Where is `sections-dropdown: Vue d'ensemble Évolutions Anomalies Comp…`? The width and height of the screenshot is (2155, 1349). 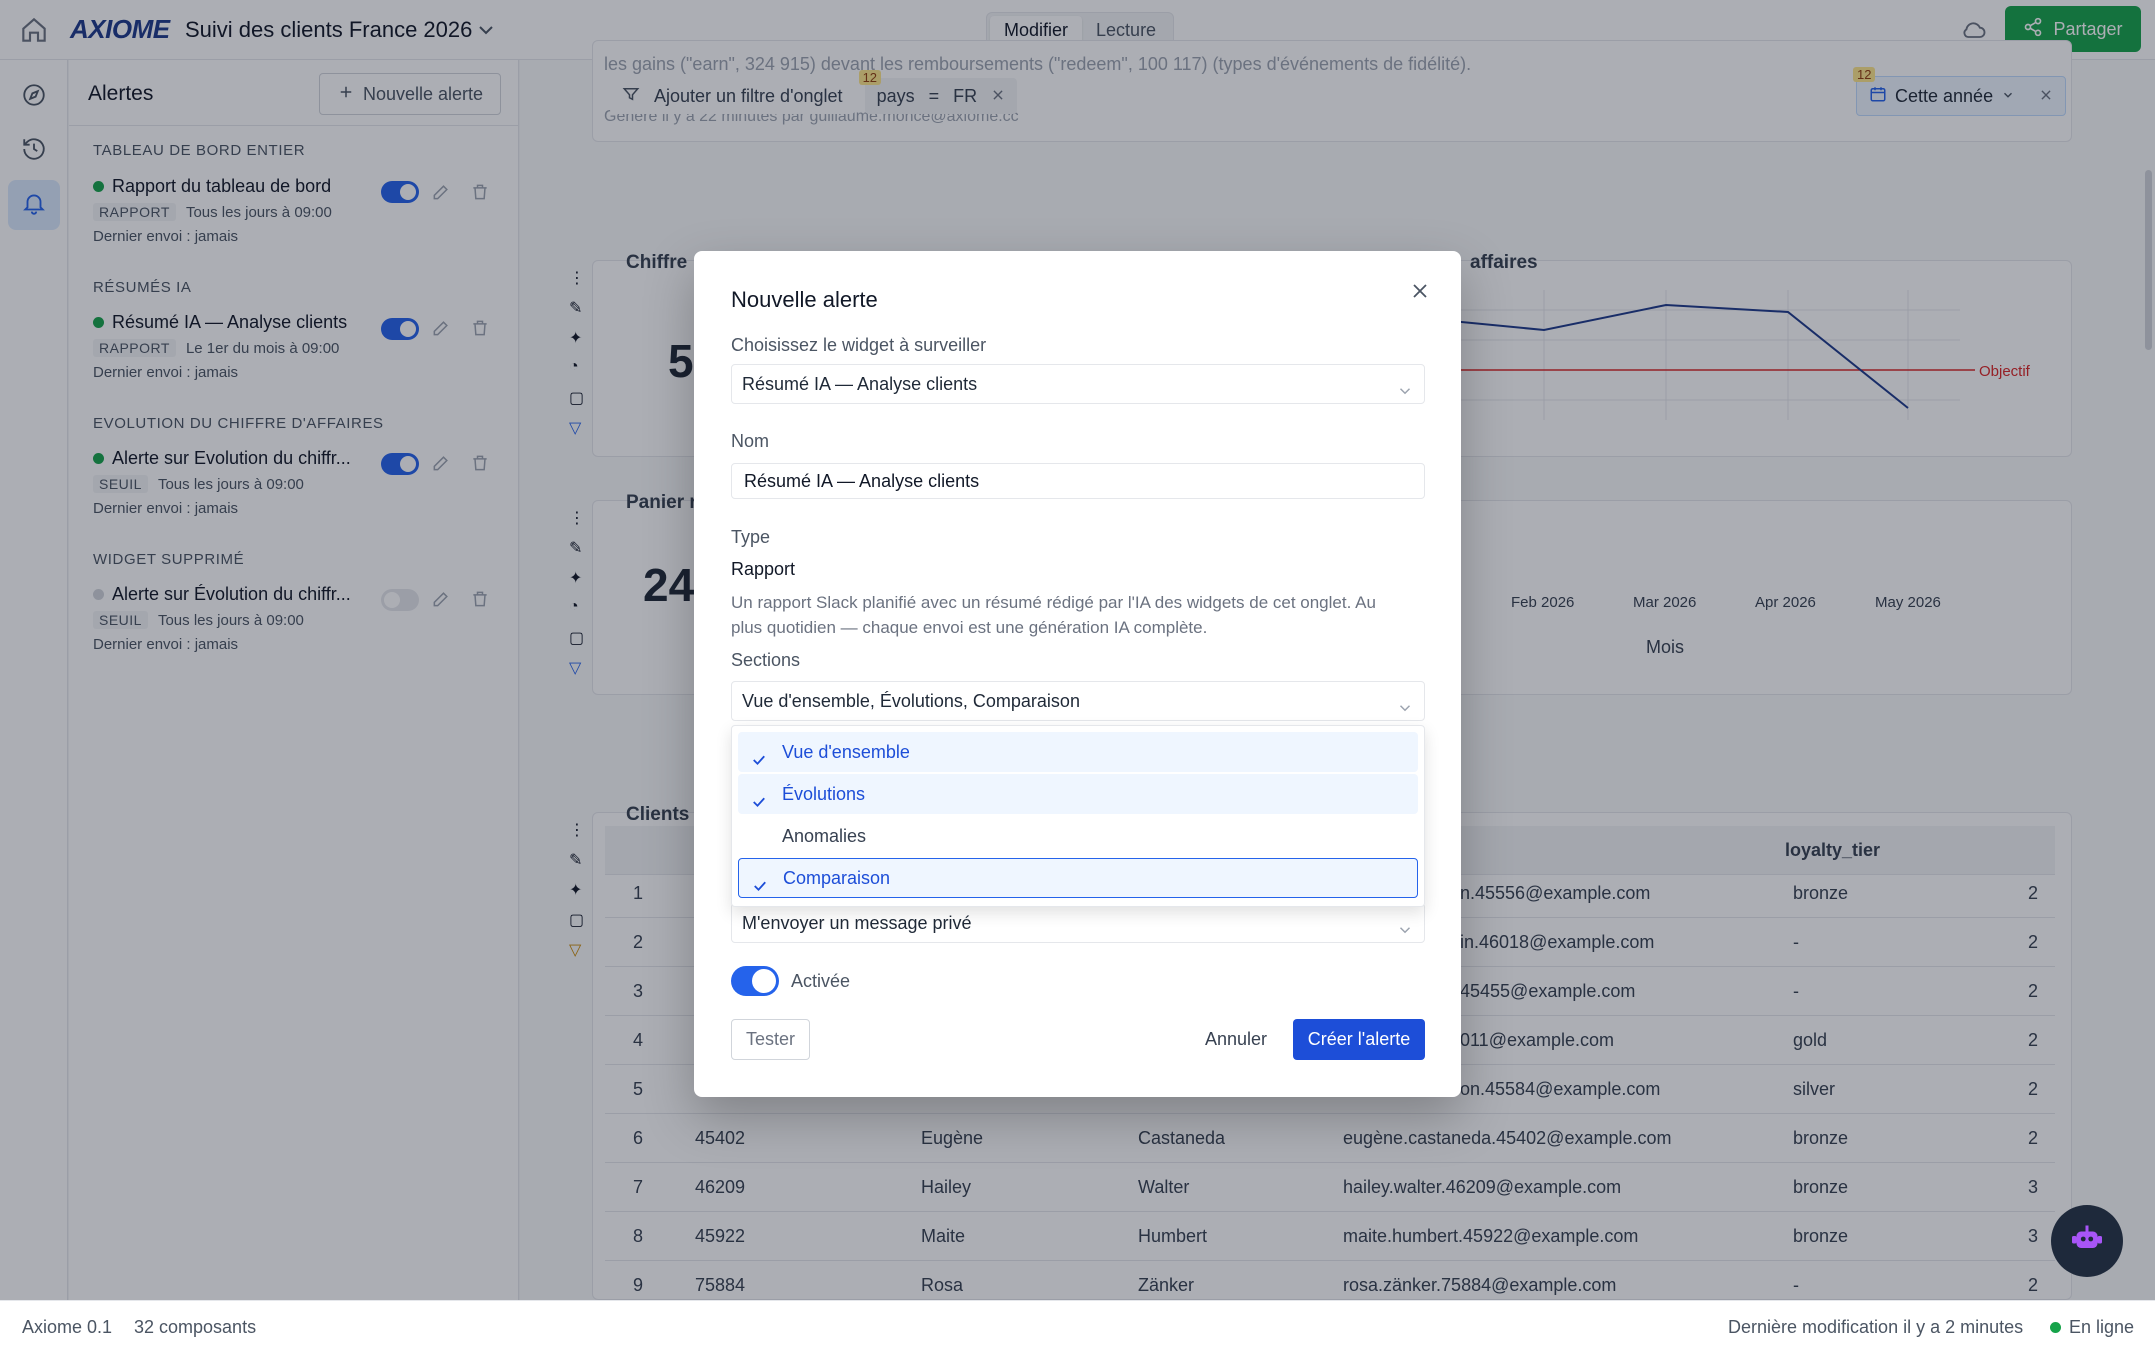 sections-dropdown: Vue d'ensemble Évolutions Anomalies Comp… is located at coordinates (1078, 816).